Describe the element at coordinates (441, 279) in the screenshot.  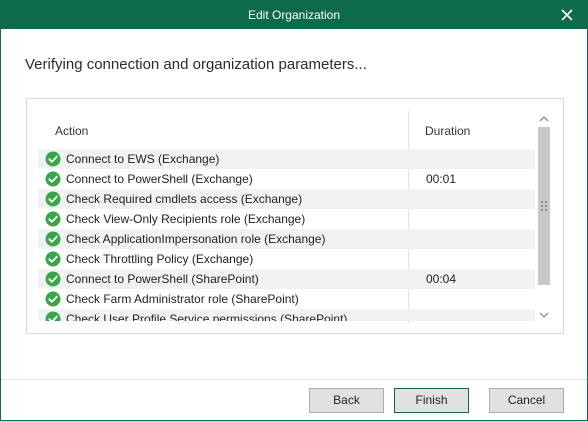
I see `row-duration: 00:04` at that location.